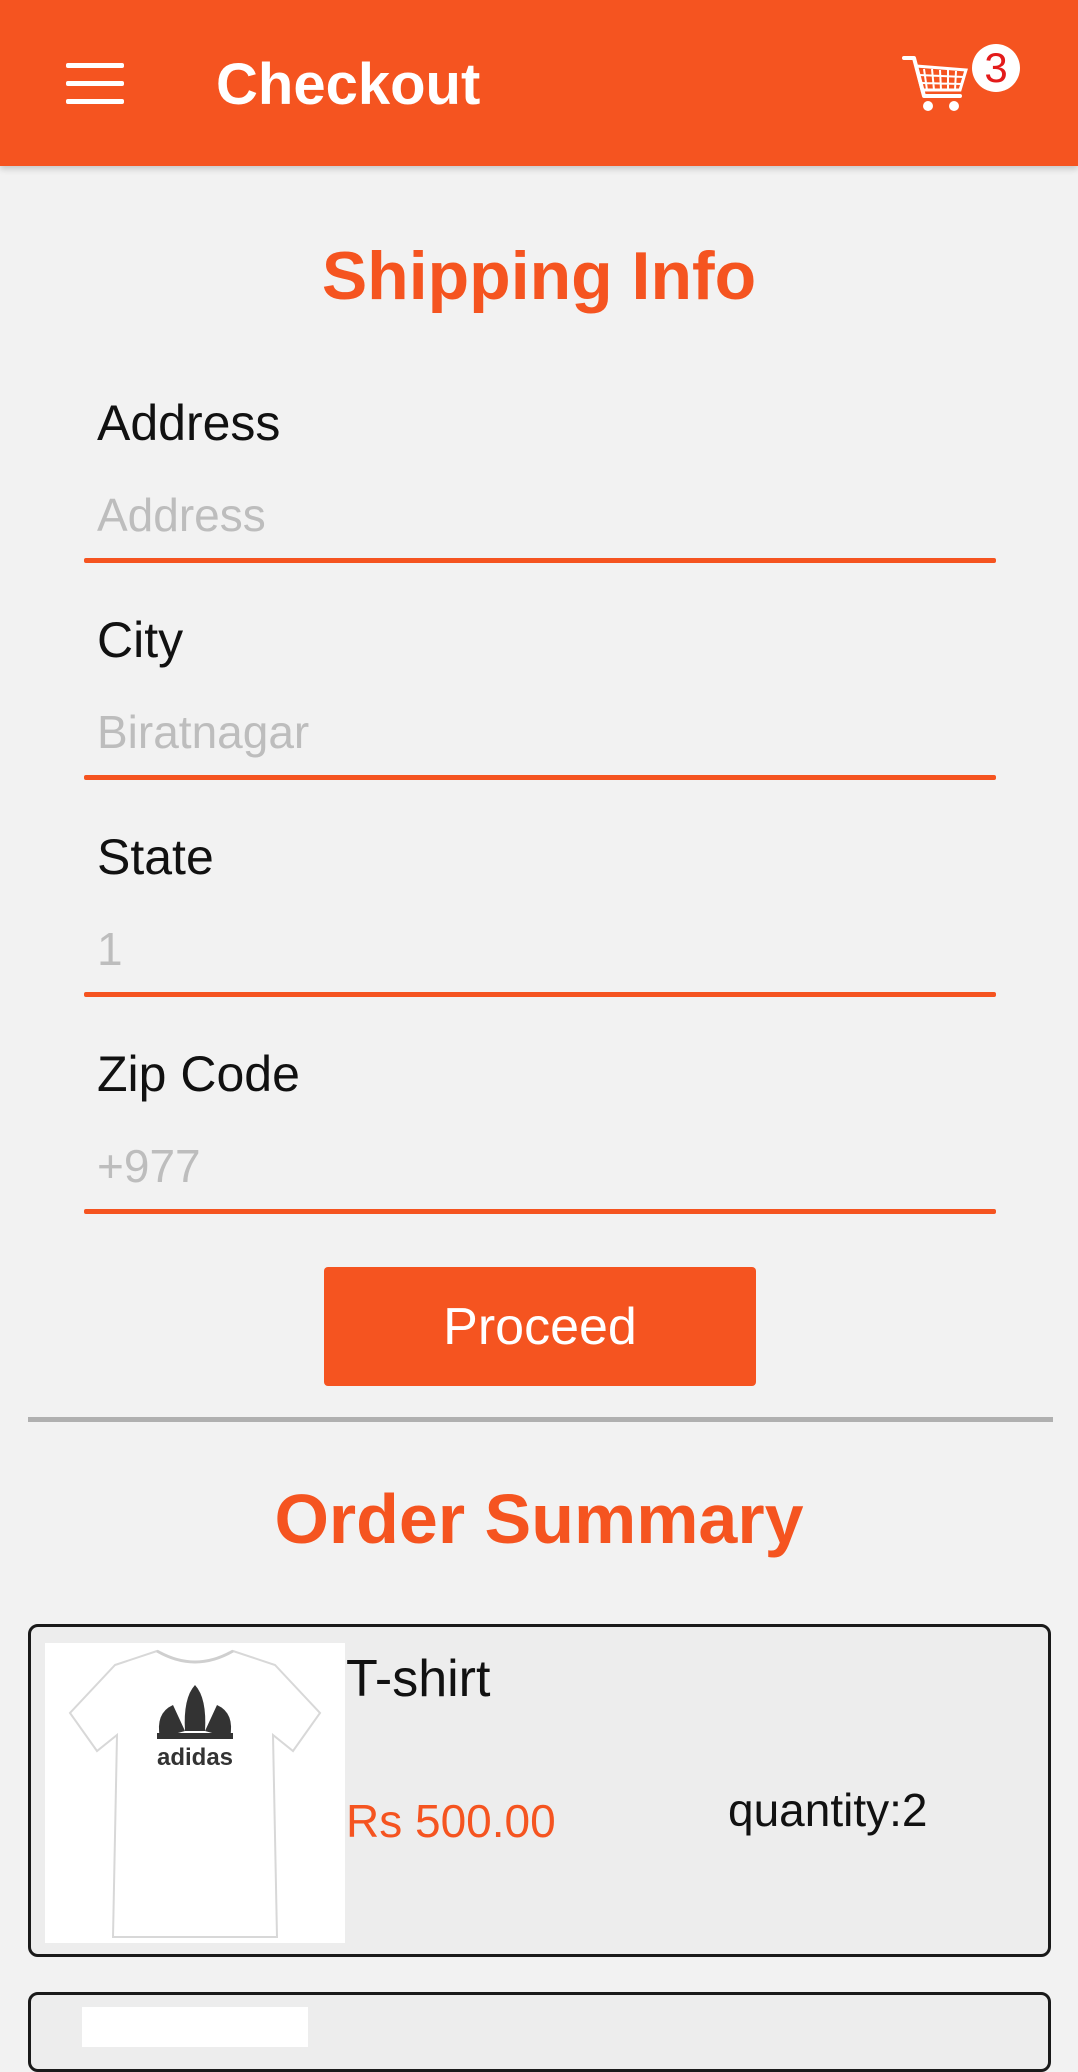 The height and width of the screenshot is (2072, 1078). What do you see at coordinates (540, 949) in the screenshot?
I see `state-input` at bounding box center [540, 949].